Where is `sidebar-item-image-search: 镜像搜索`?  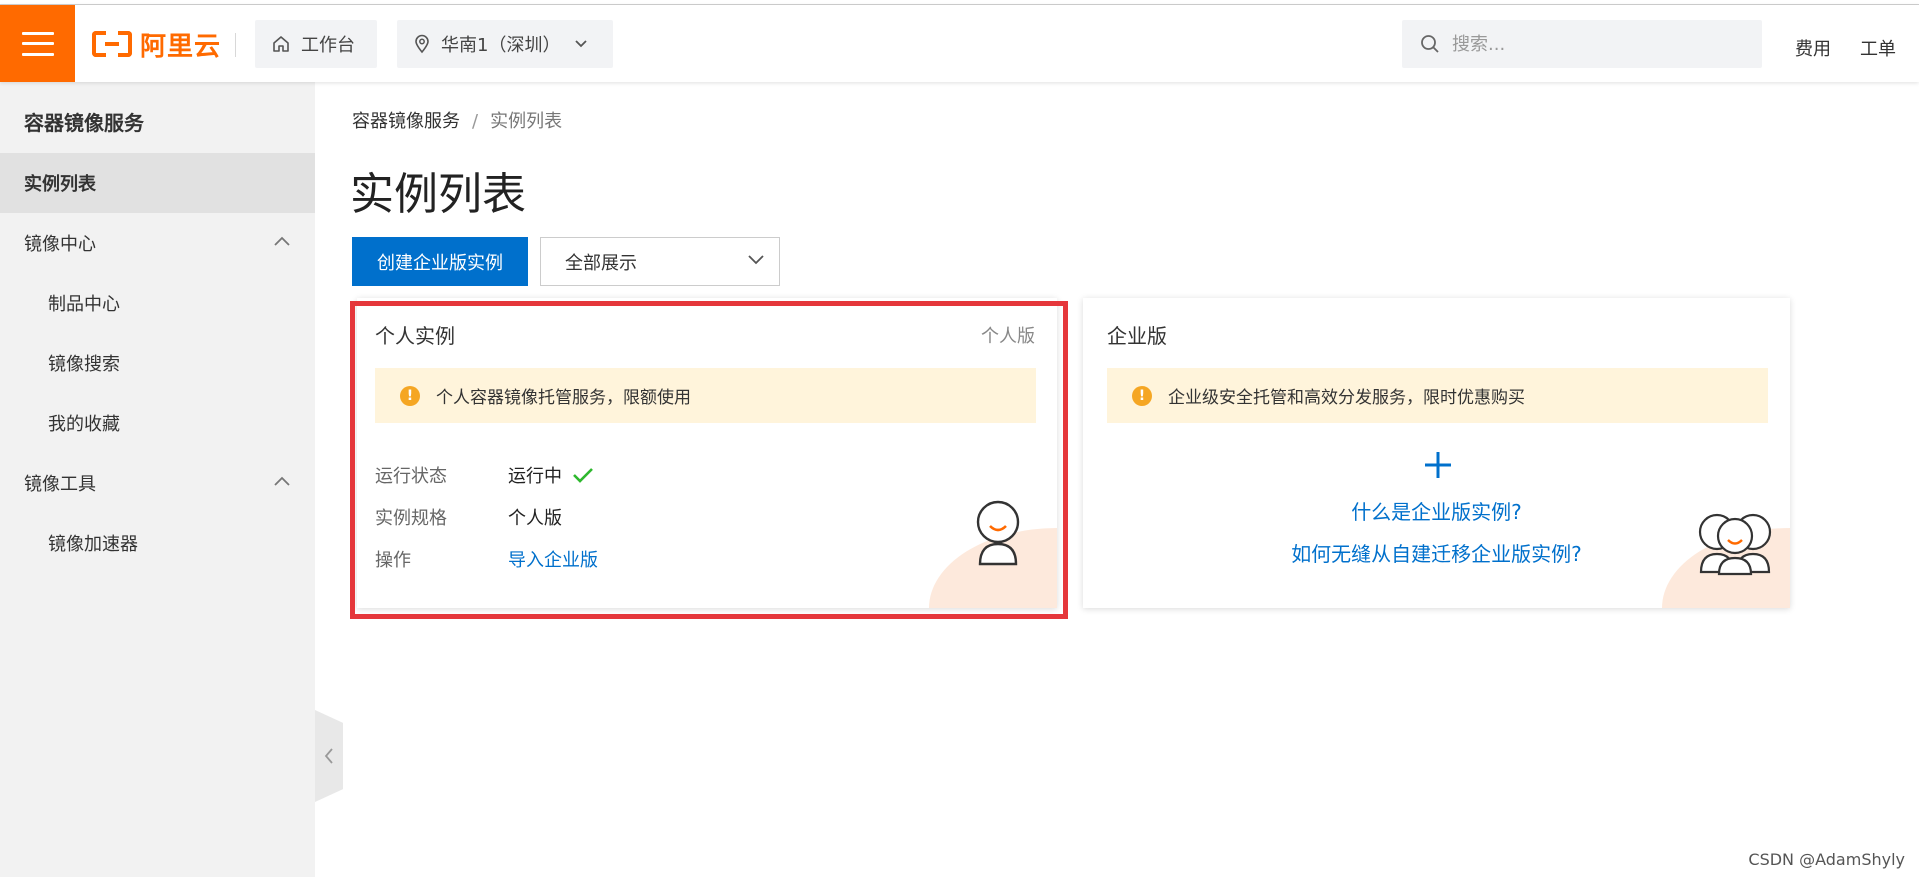
sidebar-item-image-search: 镜像搜索 is located at coordinates (157, 363).